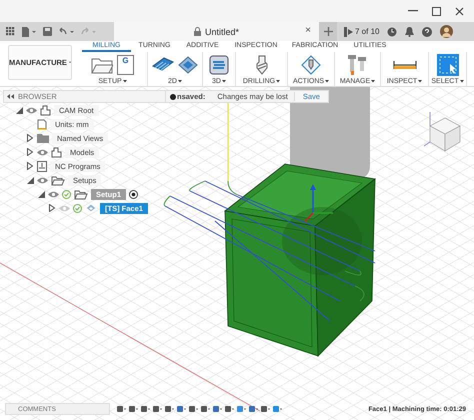  Describe the element at coordinates (197, 31) in the screenshot. I see `lock-icon` at that location.